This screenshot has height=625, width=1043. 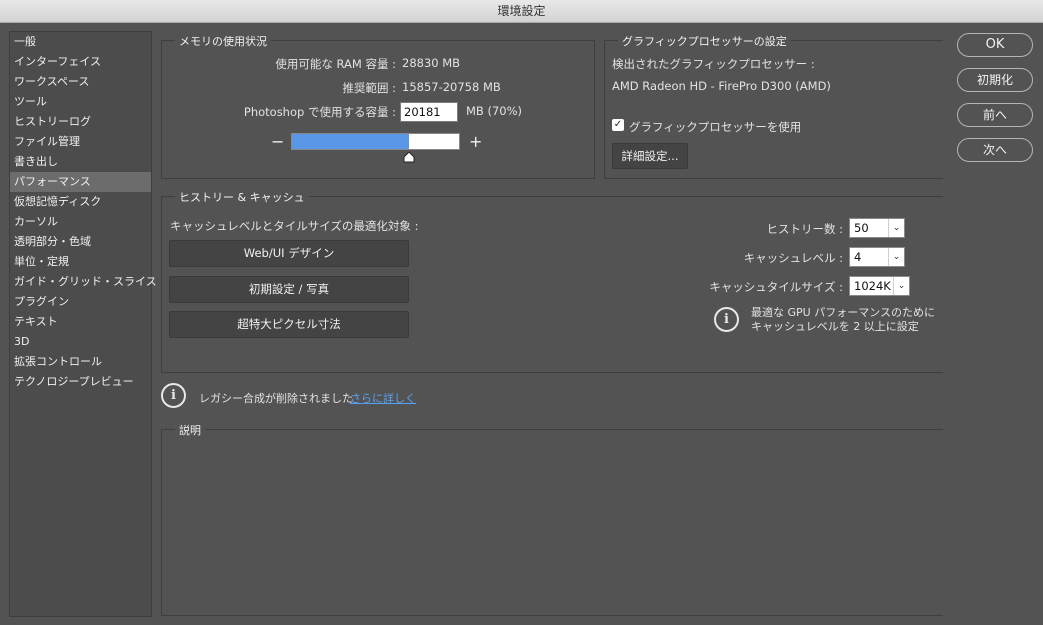 I want to click on learn-more-link: さらに詳しく, so click(x=383, y=398).